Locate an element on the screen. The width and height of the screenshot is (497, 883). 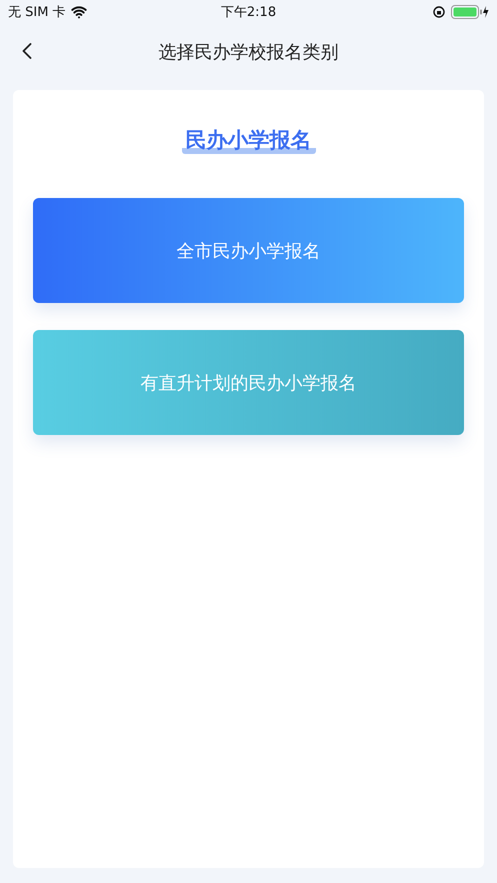
status-time: 下午2:18 is located at coordinates (248, 12).